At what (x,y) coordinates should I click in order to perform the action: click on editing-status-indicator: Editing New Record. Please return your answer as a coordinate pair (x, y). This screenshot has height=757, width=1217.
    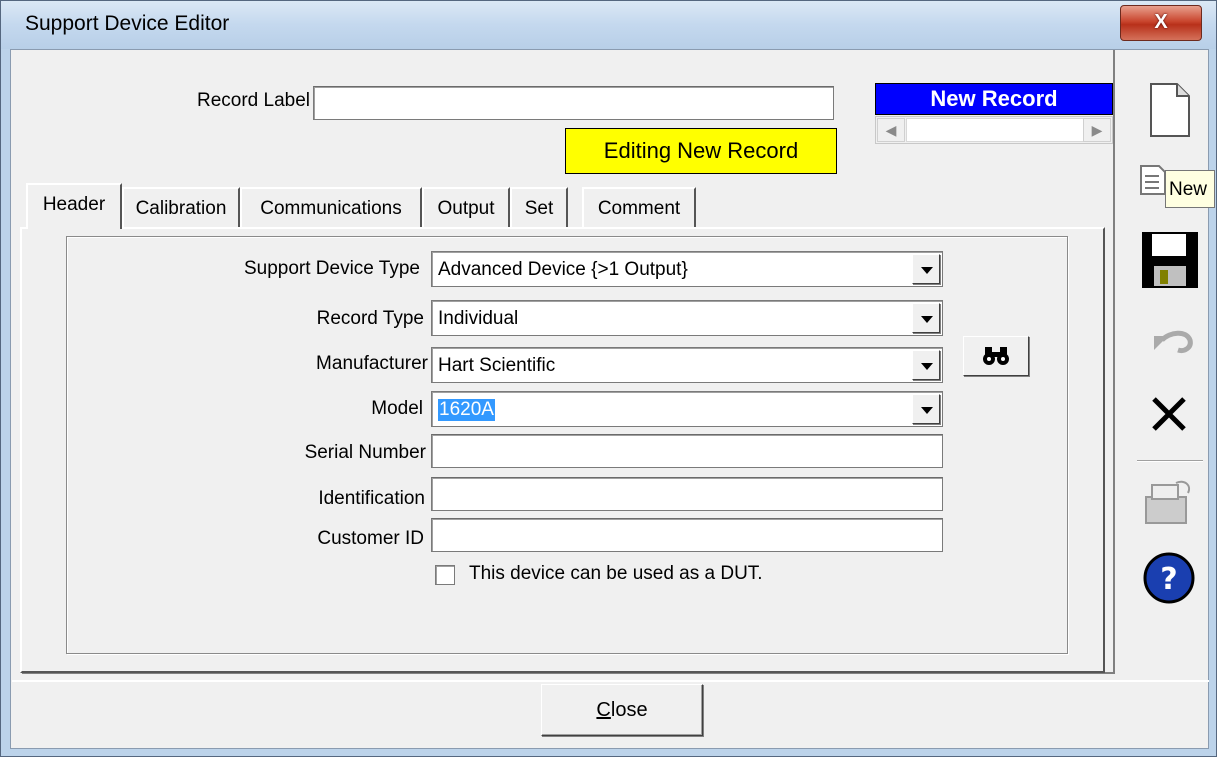
    Looking at the image, I should click on (701, 151).